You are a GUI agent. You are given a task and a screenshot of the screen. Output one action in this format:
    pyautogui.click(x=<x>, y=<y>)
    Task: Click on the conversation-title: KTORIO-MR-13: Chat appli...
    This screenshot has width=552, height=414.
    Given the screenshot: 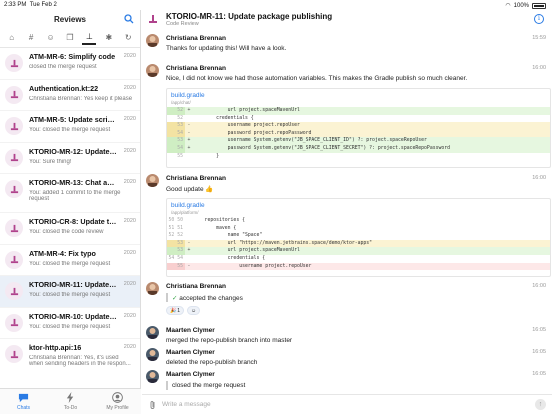 What is the action you would take?
    pyautogui.click(x=73, y=182)
    